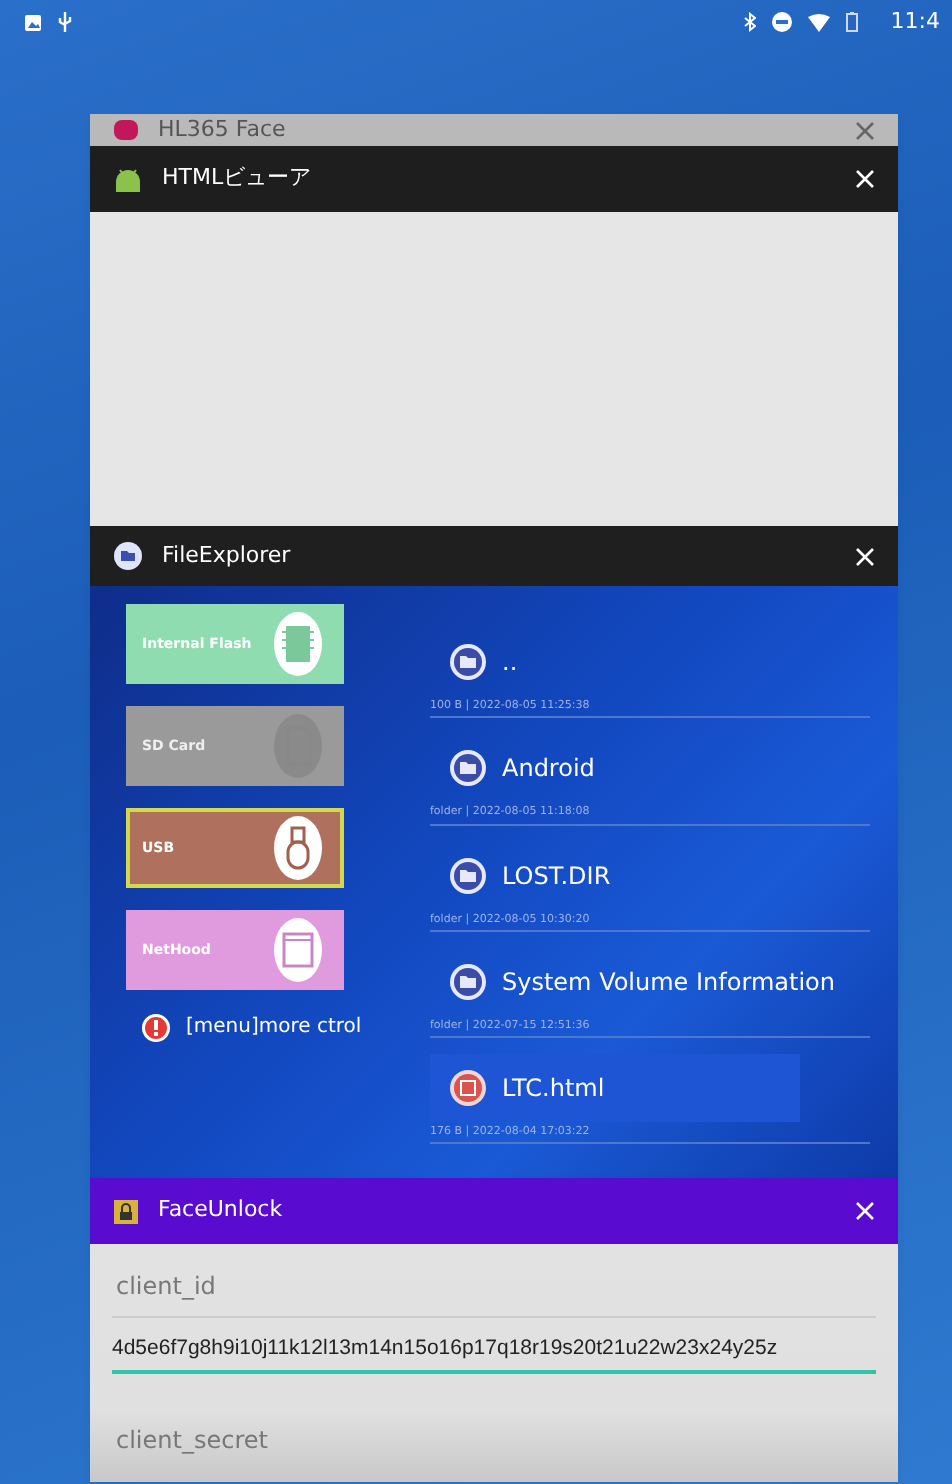 This screenshot has width=952, height=1484. I want to click on app-title: FileExplorer, so click(226, 555).